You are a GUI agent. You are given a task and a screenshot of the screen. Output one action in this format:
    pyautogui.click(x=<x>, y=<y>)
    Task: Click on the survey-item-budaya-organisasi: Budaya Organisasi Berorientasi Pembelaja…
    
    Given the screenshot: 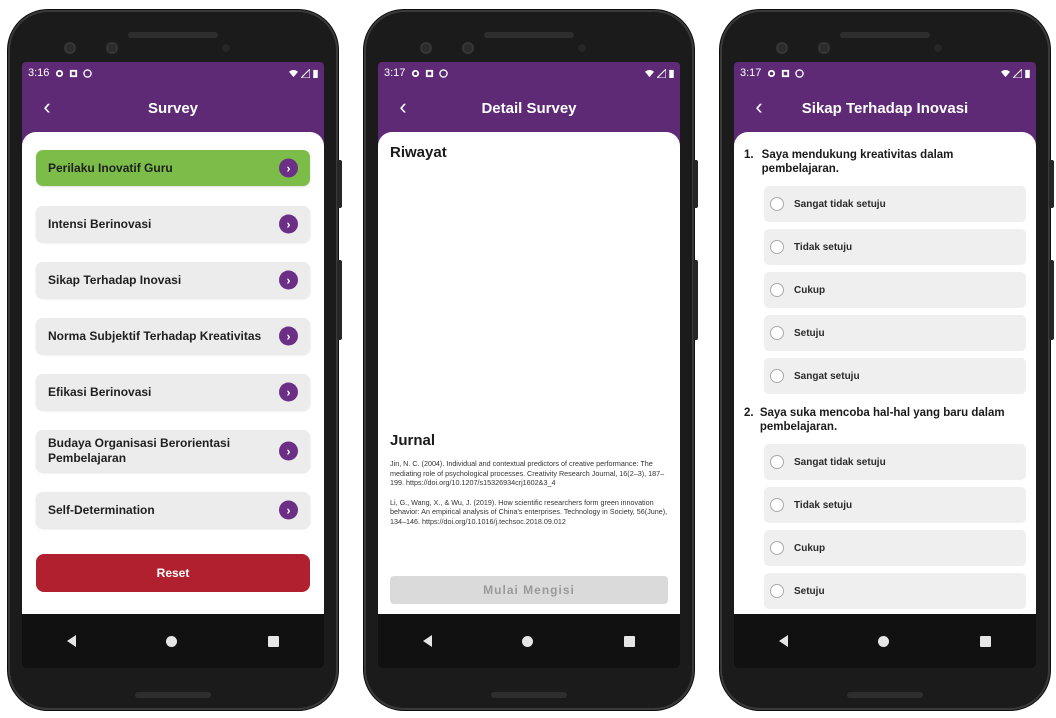 What is the action you would take?
    pyautogui.click(x=173, y=451)
    